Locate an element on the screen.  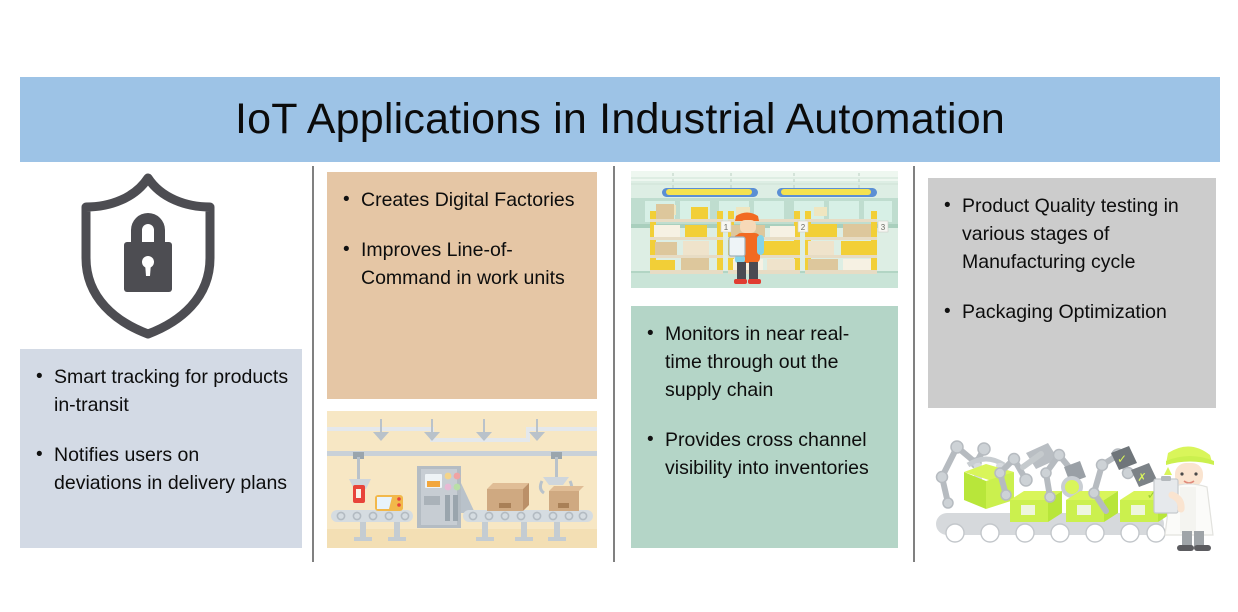
robotic-quality-inspection-illustration: ✓ ✗ ✓ is located at coordinates (1074, 492).